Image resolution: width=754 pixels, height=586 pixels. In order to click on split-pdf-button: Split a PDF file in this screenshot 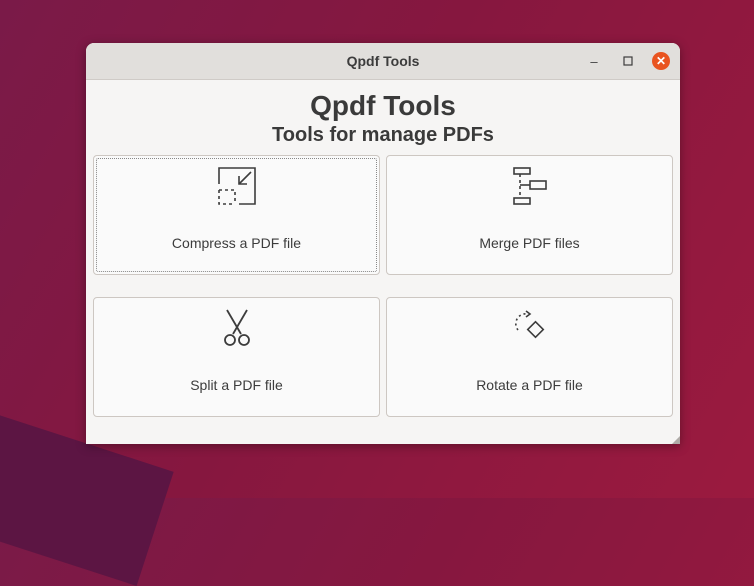, I will do `click(236, 357)`.